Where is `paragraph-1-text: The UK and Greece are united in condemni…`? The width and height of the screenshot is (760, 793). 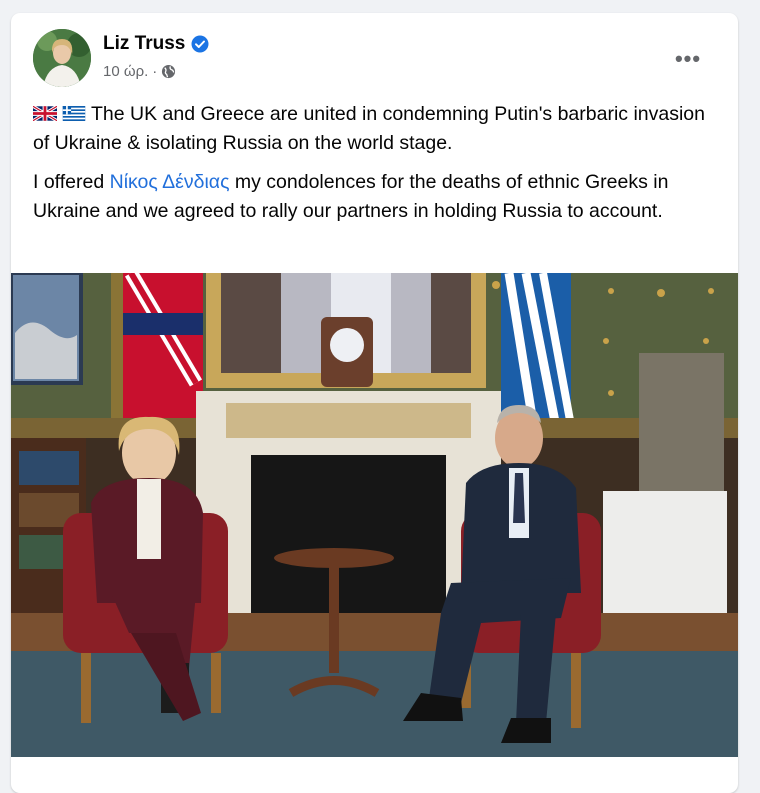 paragraph-1-text: The UK and Greece are united in condemni… is located at coordinates (369, 128).